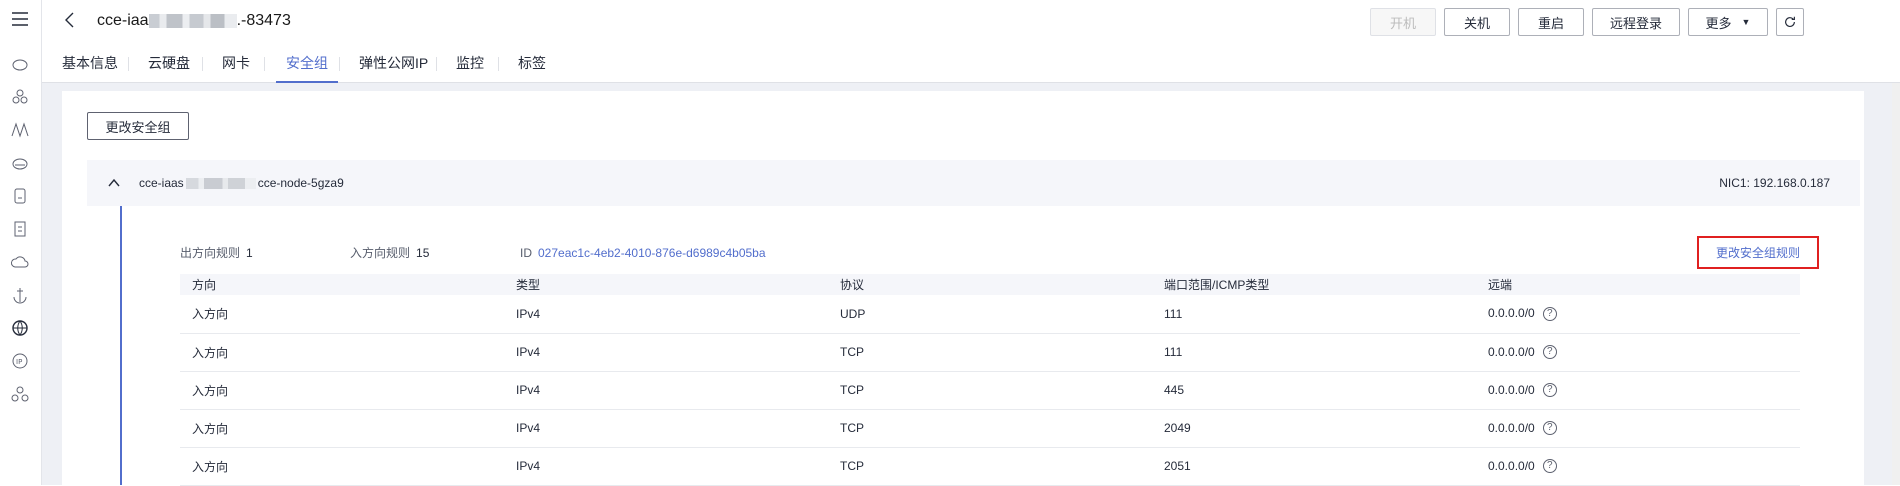 The height and width of the screenshot is (486, 1900). Describe the element at coordinates (236, 66) in the screenshot. I see `tab-nic: 网卡` at that location.